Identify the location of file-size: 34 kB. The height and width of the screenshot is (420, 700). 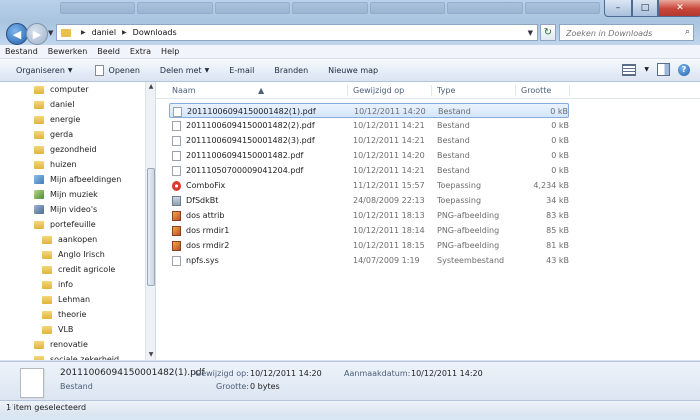
(557, 200).